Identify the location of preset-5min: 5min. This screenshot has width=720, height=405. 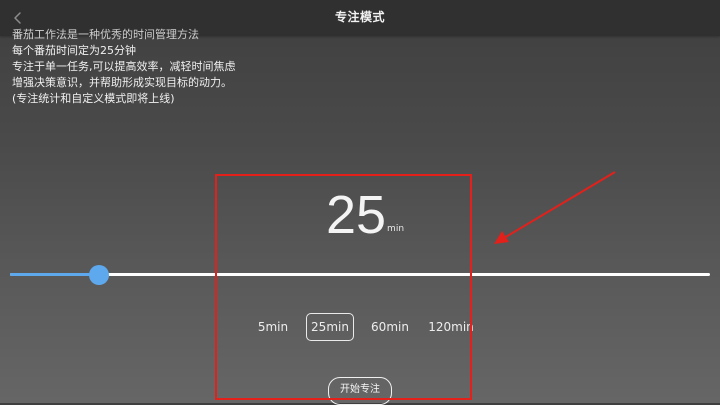
(273, 327).